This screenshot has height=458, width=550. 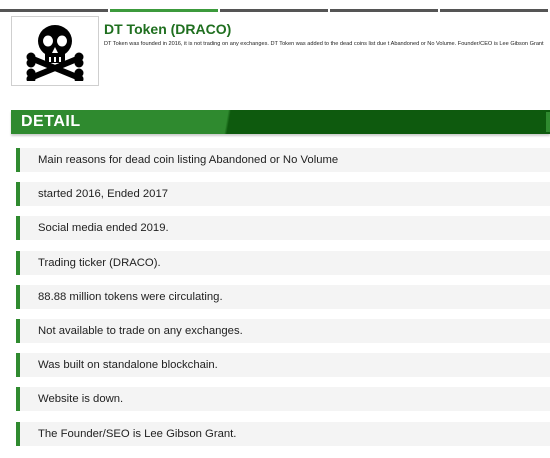 I want to click on list-item-text: 88.88 million tokens were circulating., so click(x=130, y=296).